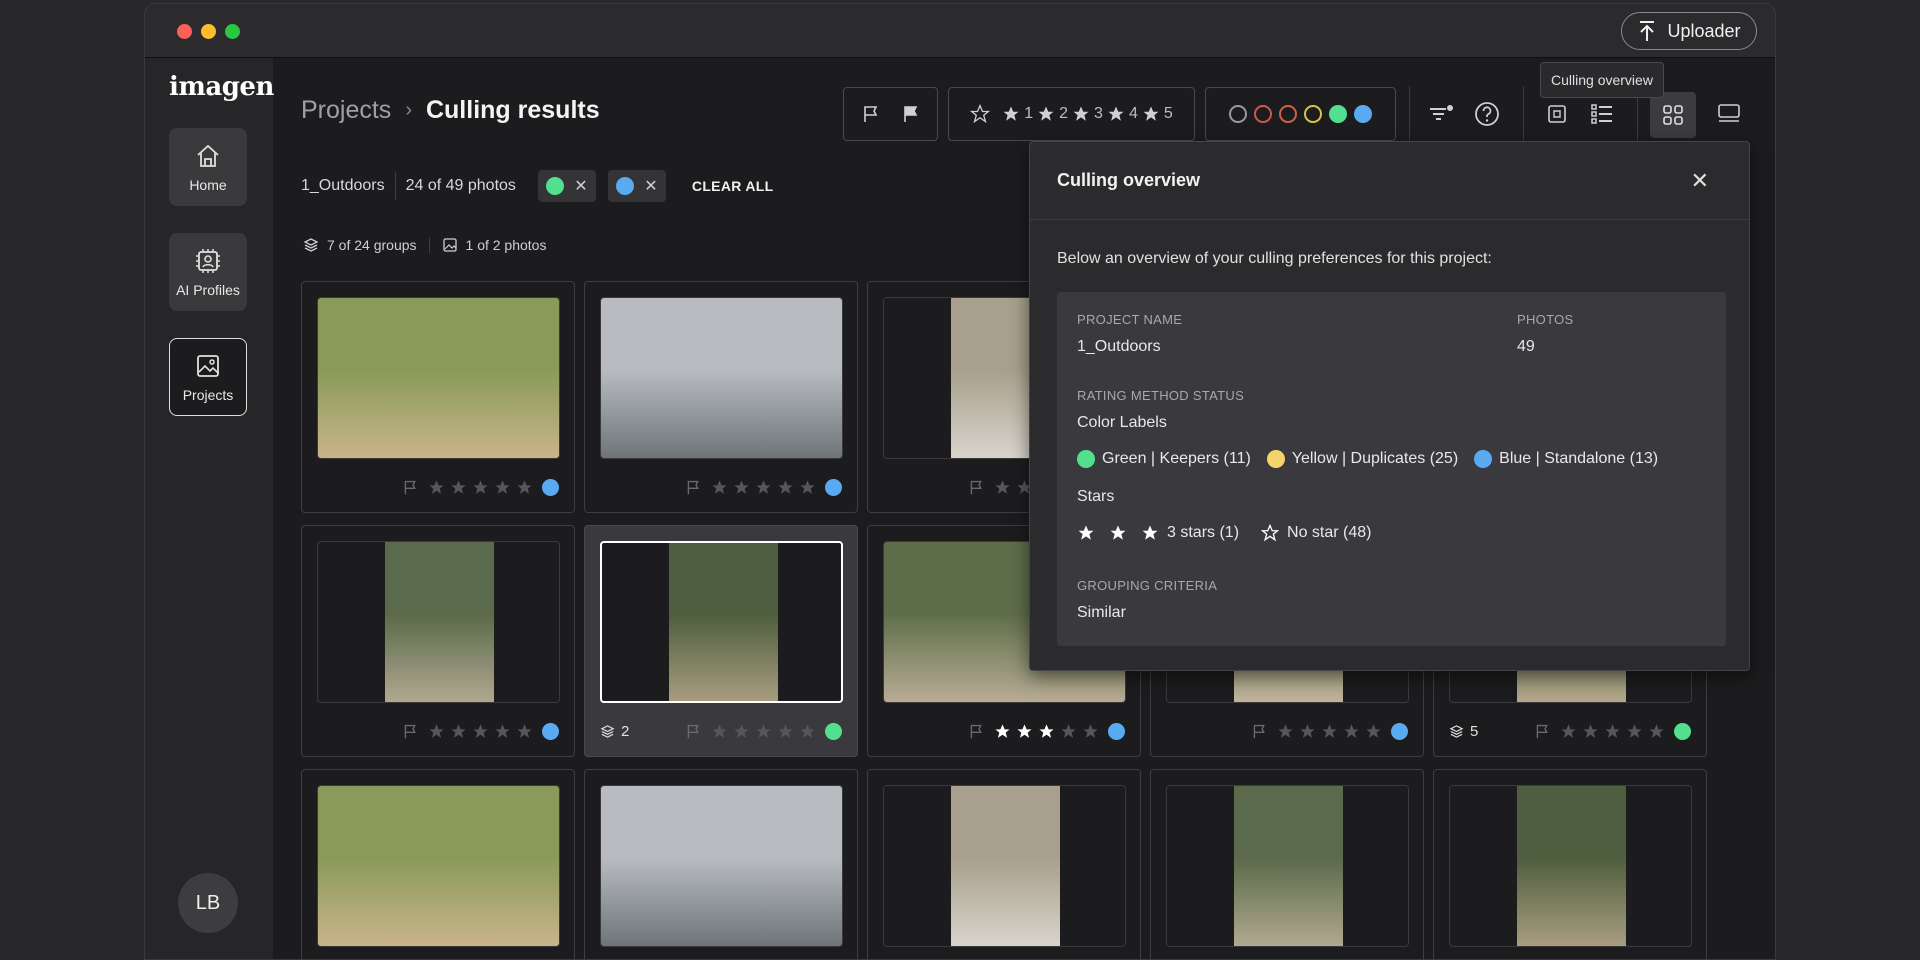 The image size is (1920, 960). I want to click on loupe-view-button, so click(1729, 114).